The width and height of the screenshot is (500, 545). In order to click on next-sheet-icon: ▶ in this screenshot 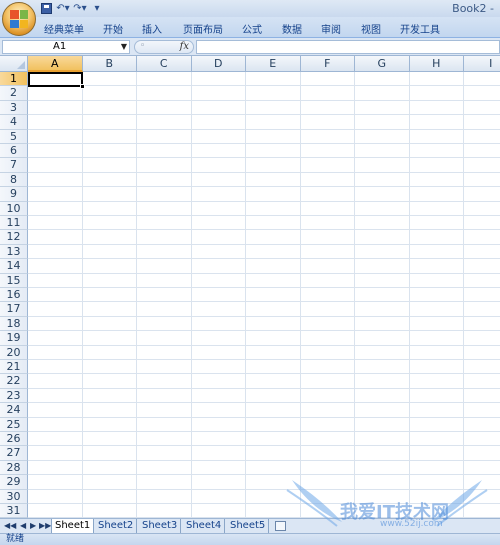, I will do `click(33, 525)`.